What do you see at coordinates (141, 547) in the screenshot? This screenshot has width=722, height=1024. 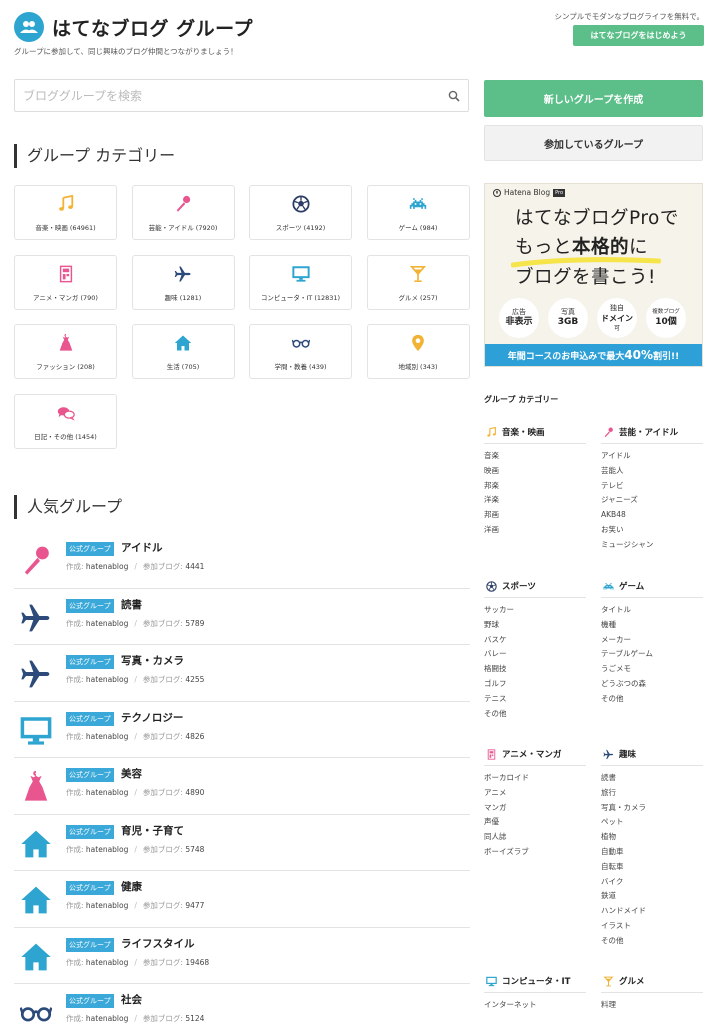 I see `group-name: アイドル` at bounding box center [141, 547].